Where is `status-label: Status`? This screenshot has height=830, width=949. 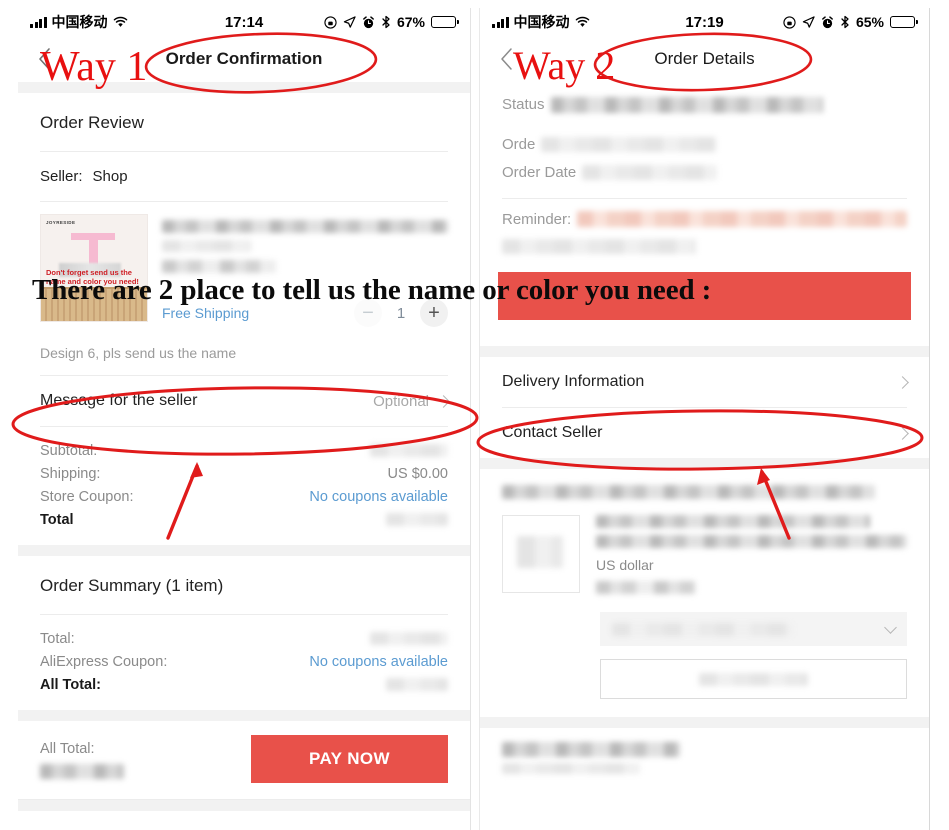 status-label: Status is located at coordinates (523, 104).